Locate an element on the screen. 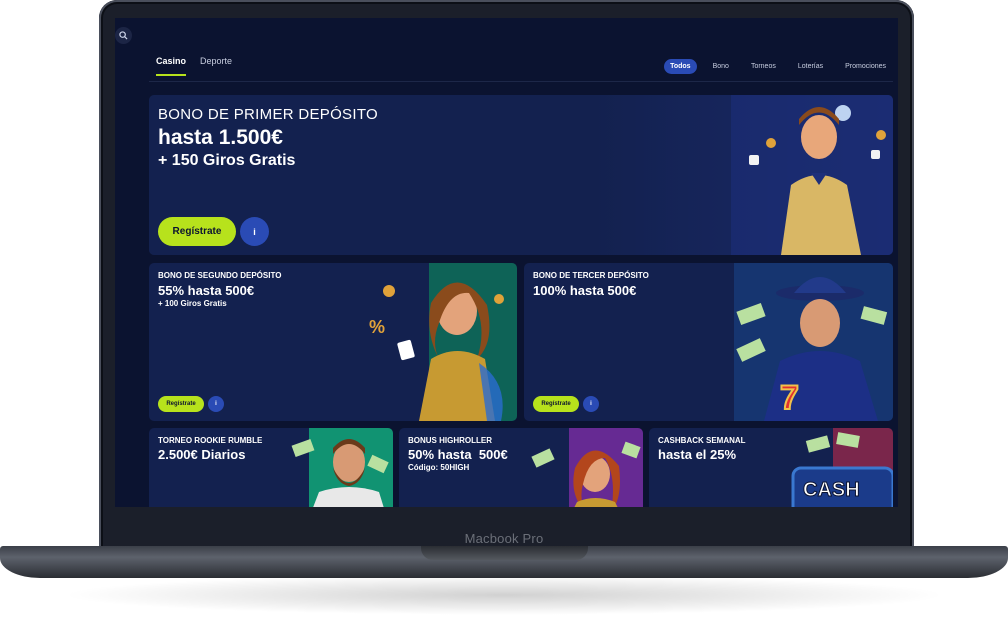  promo-title: 55% hasta 500€ is located at coordinates (206, 290).